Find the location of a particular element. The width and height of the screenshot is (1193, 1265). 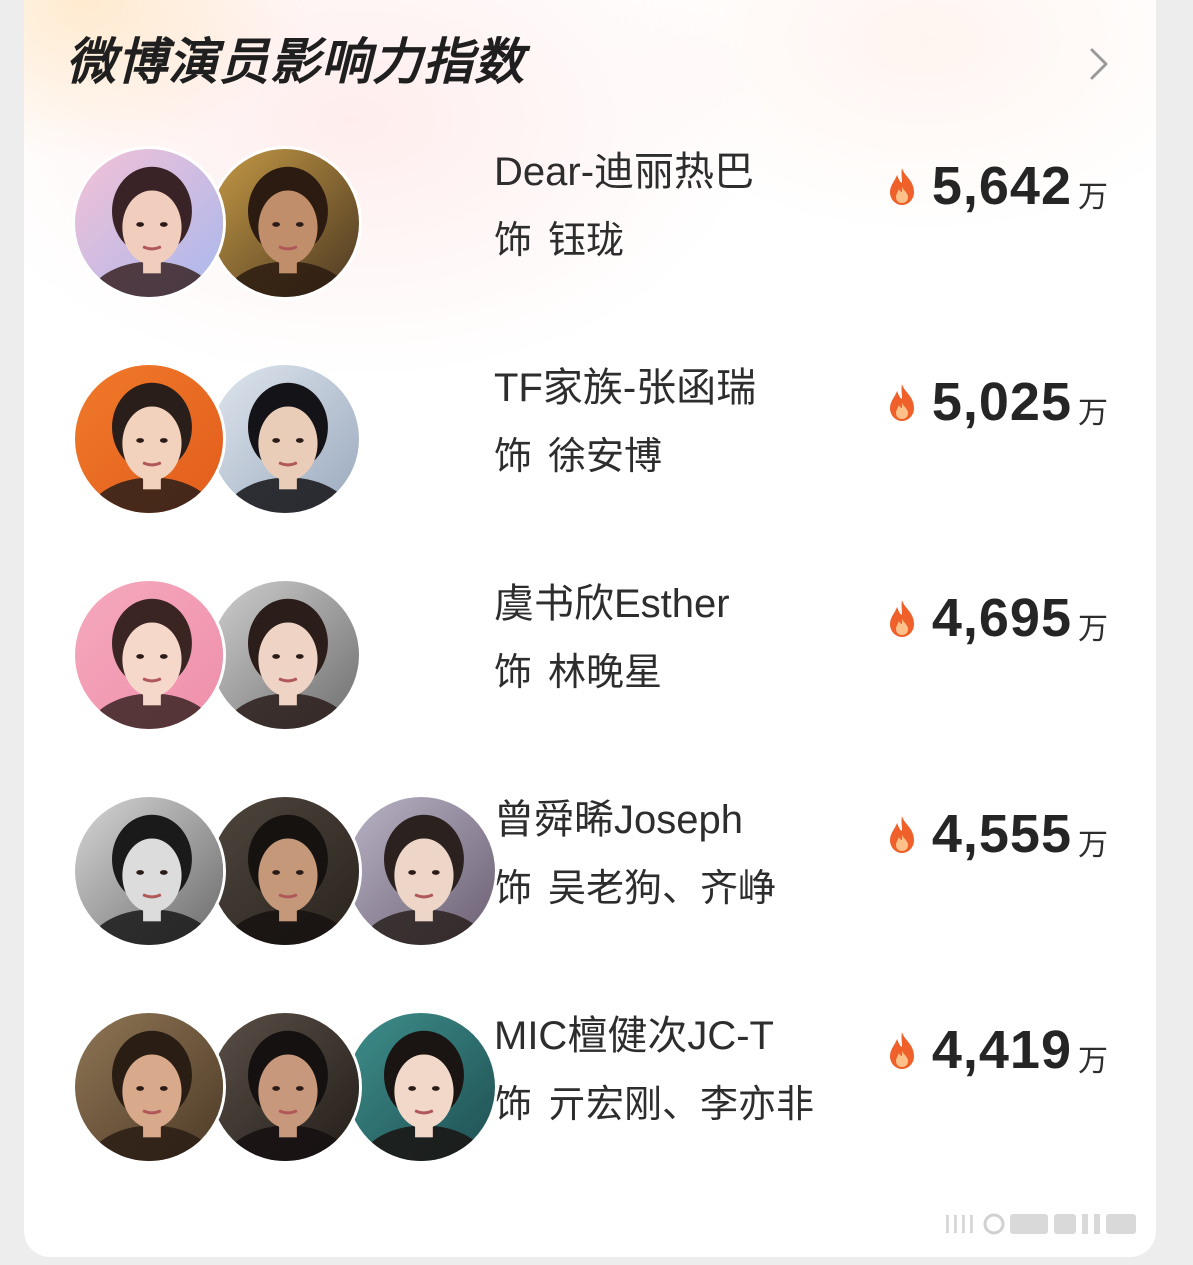

ranking-row-first: Dear-迪丽热巴饰钰珑 5,642 万 is located at coordinates (590, 236).